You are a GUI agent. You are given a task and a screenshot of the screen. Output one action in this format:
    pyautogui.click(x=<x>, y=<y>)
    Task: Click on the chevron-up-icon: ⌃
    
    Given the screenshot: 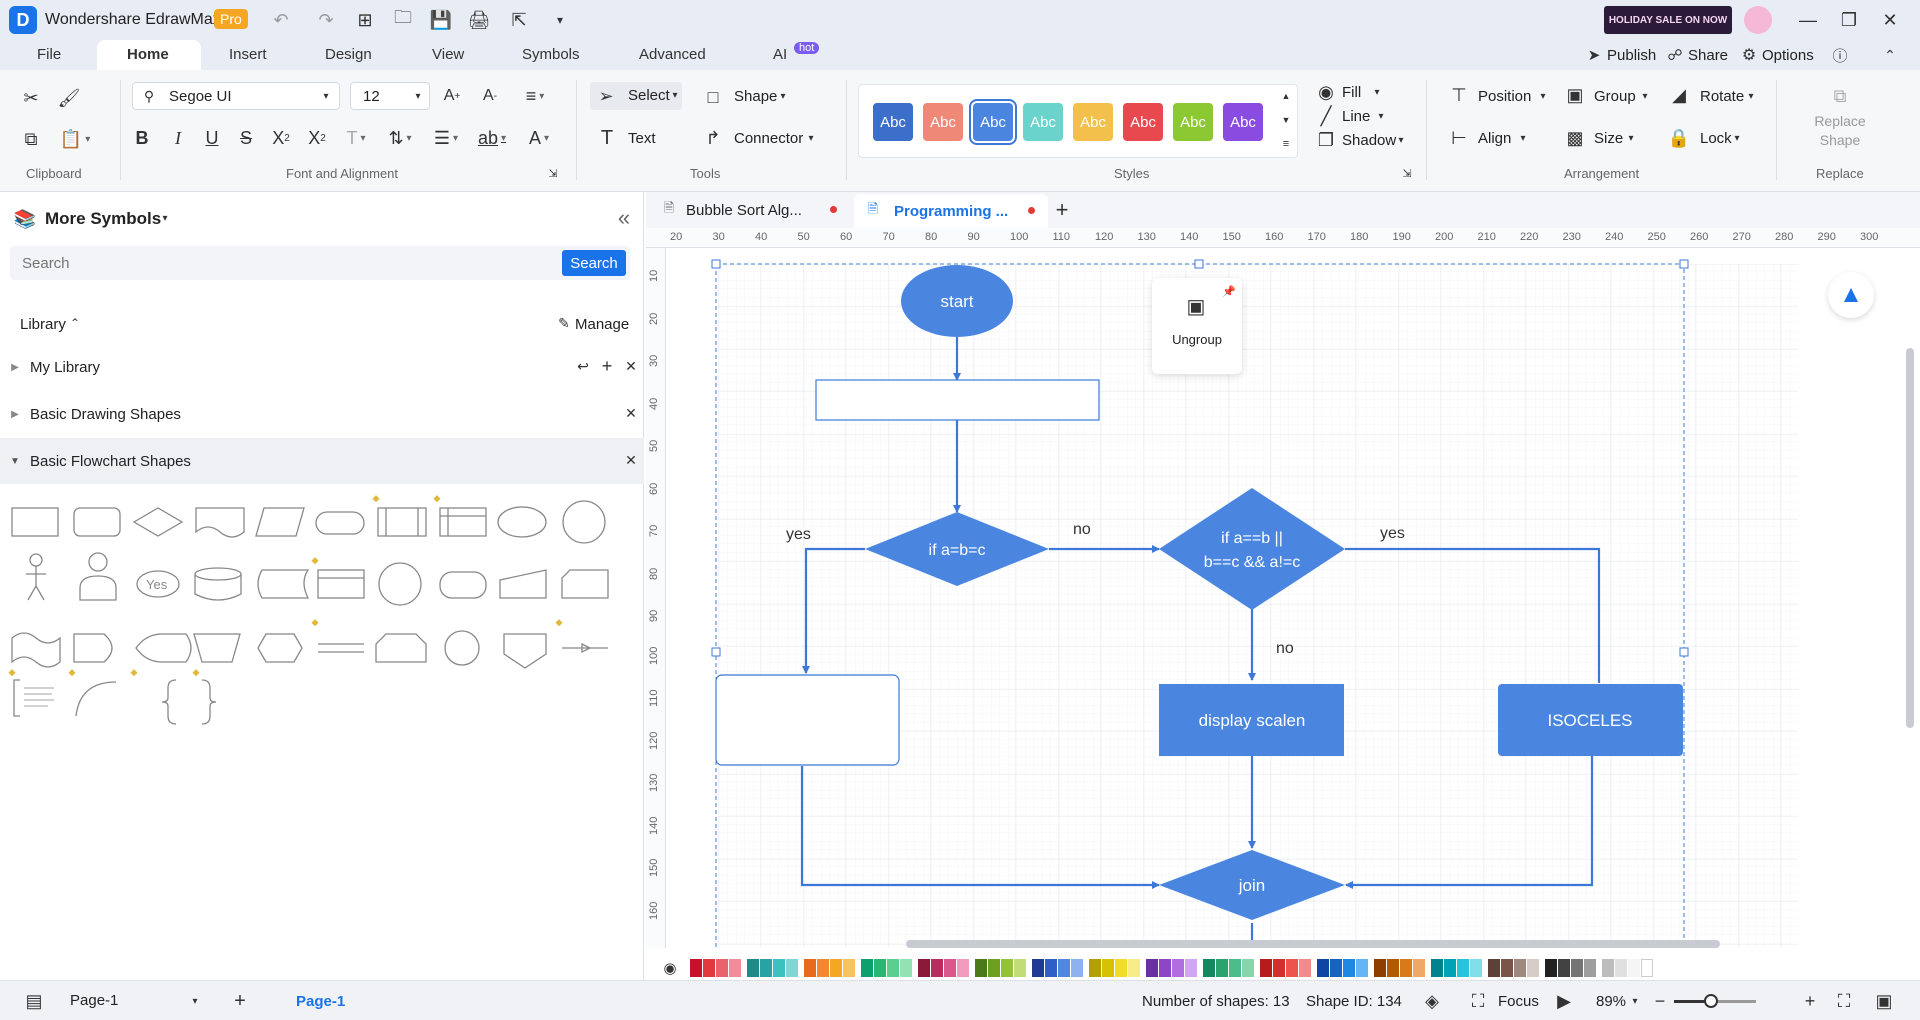 What is the action you would take?
    pyautogui.click(x=75, y=323)
    